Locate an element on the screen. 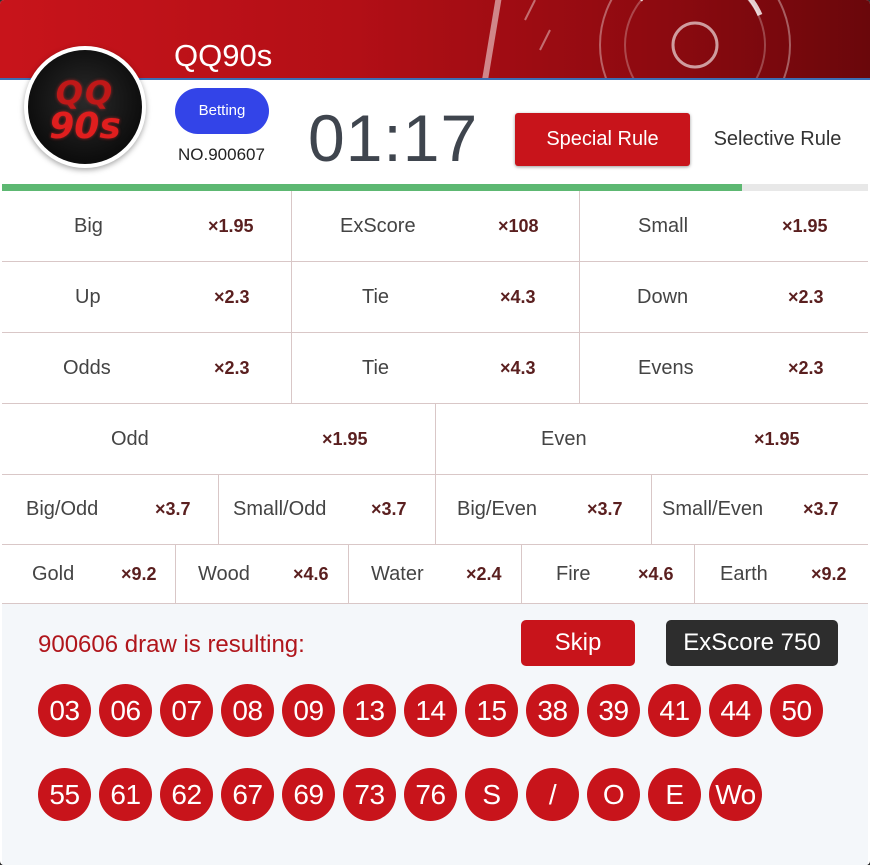 The width and height of the screenshot is (870, 865). result-ball: 69 is located at coordinates (308, 794).